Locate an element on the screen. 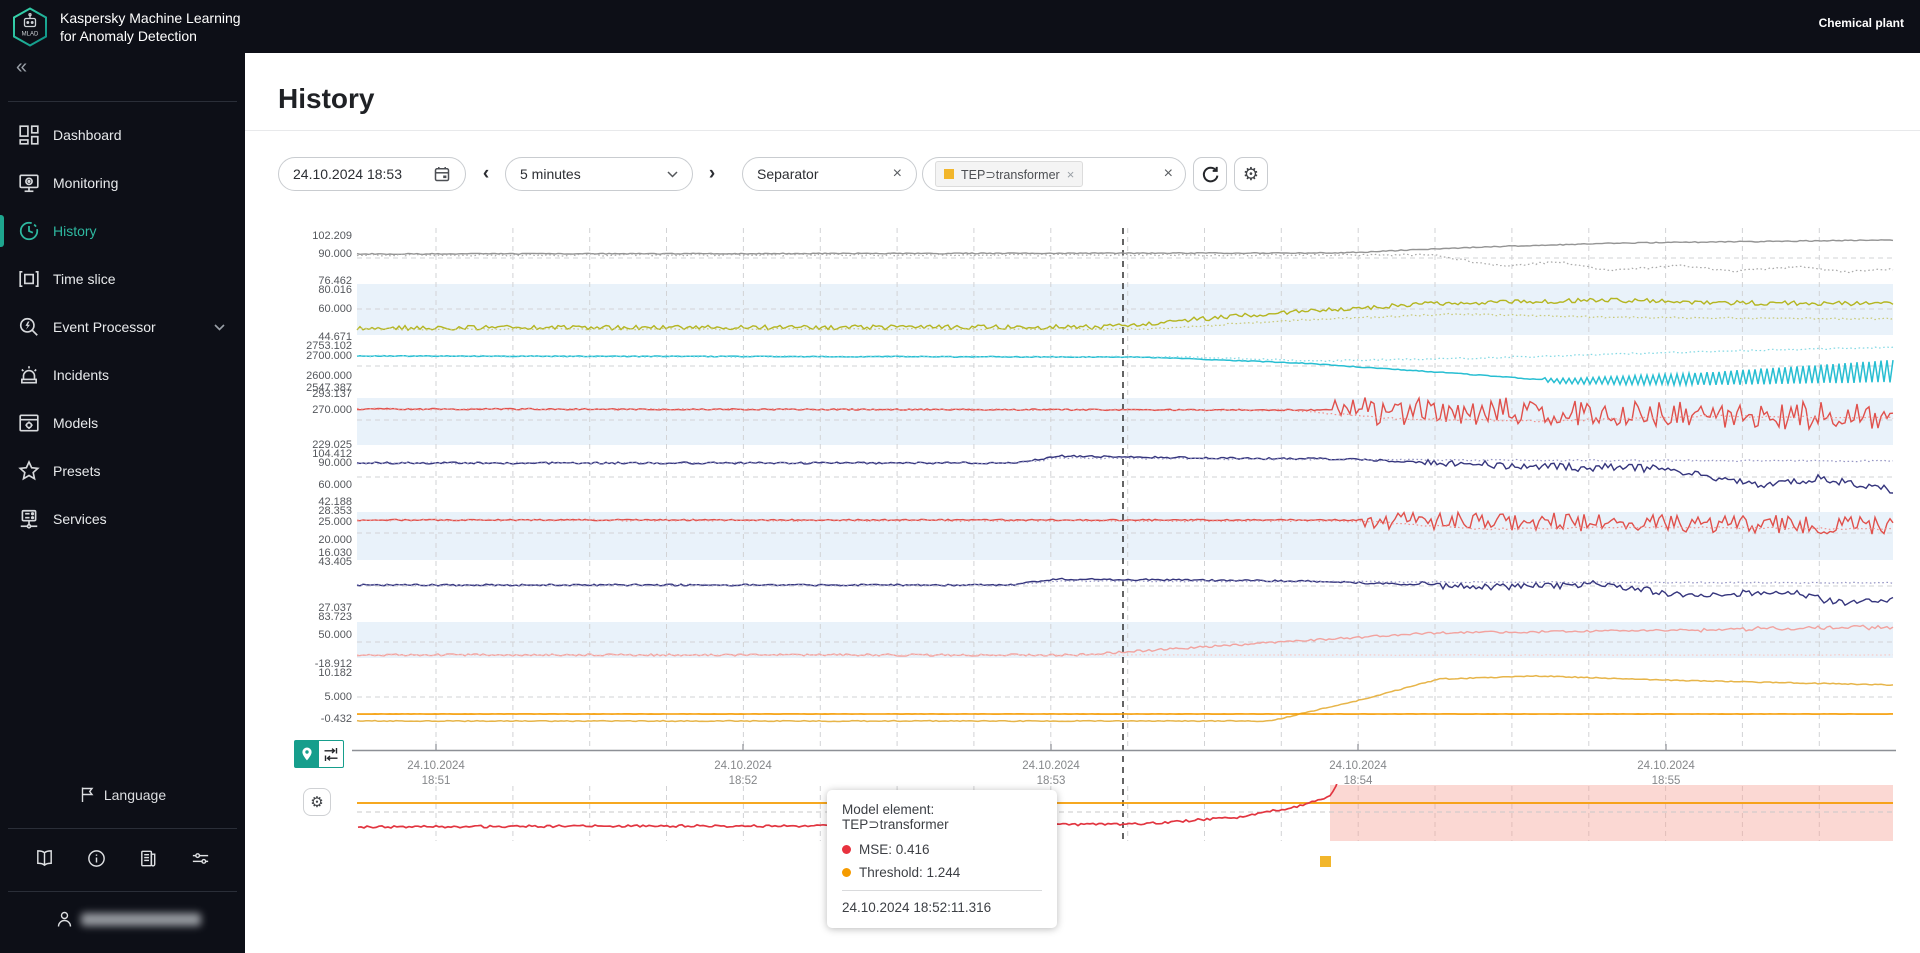 The width and height of the screenshot is (1920, 953). y-axis-label: 5.000 is located at coordinates (338, 697).